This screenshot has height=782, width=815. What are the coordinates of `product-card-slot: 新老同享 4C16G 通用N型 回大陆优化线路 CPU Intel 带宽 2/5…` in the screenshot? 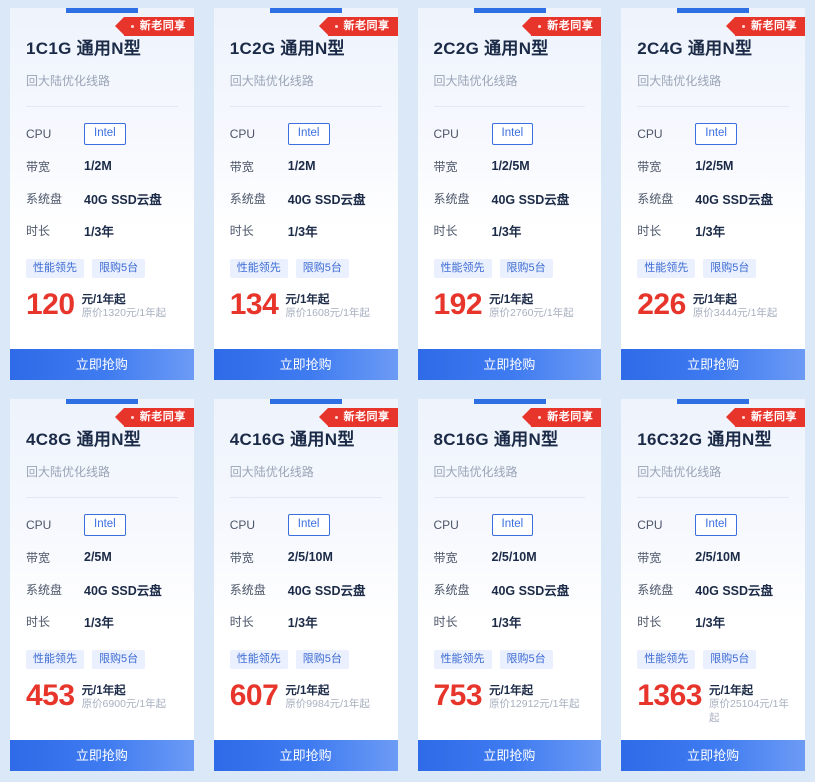 It's located at (306, 586).